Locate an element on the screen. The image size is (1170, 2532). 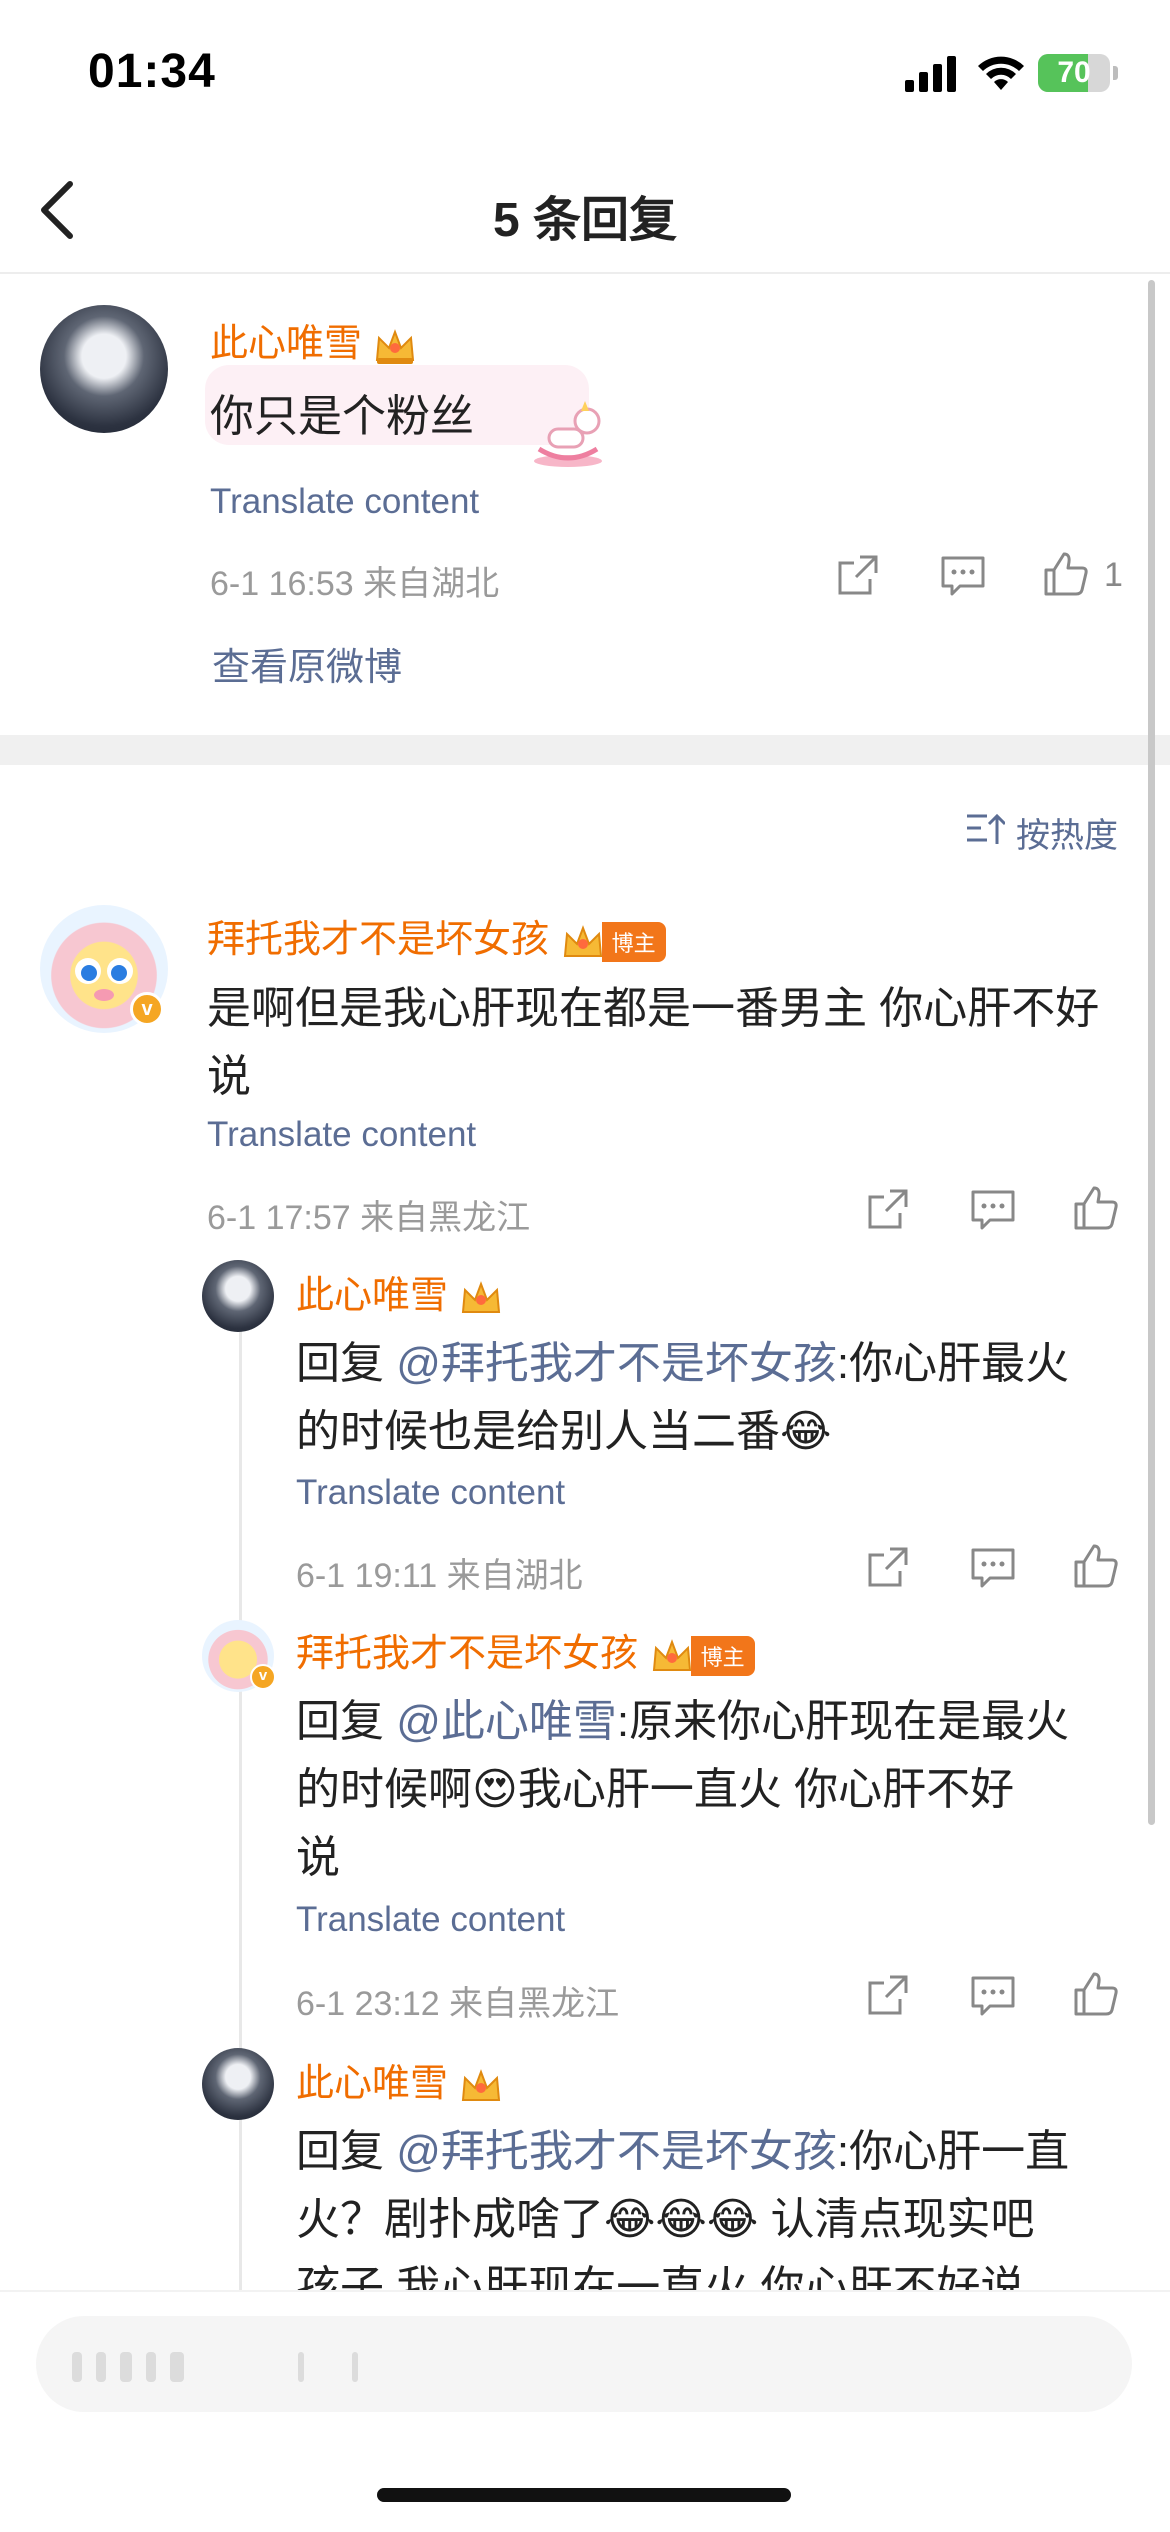
comment-text-segment: 我心肝一直火 你心肝不好 is located at coordinates (766, 1789).